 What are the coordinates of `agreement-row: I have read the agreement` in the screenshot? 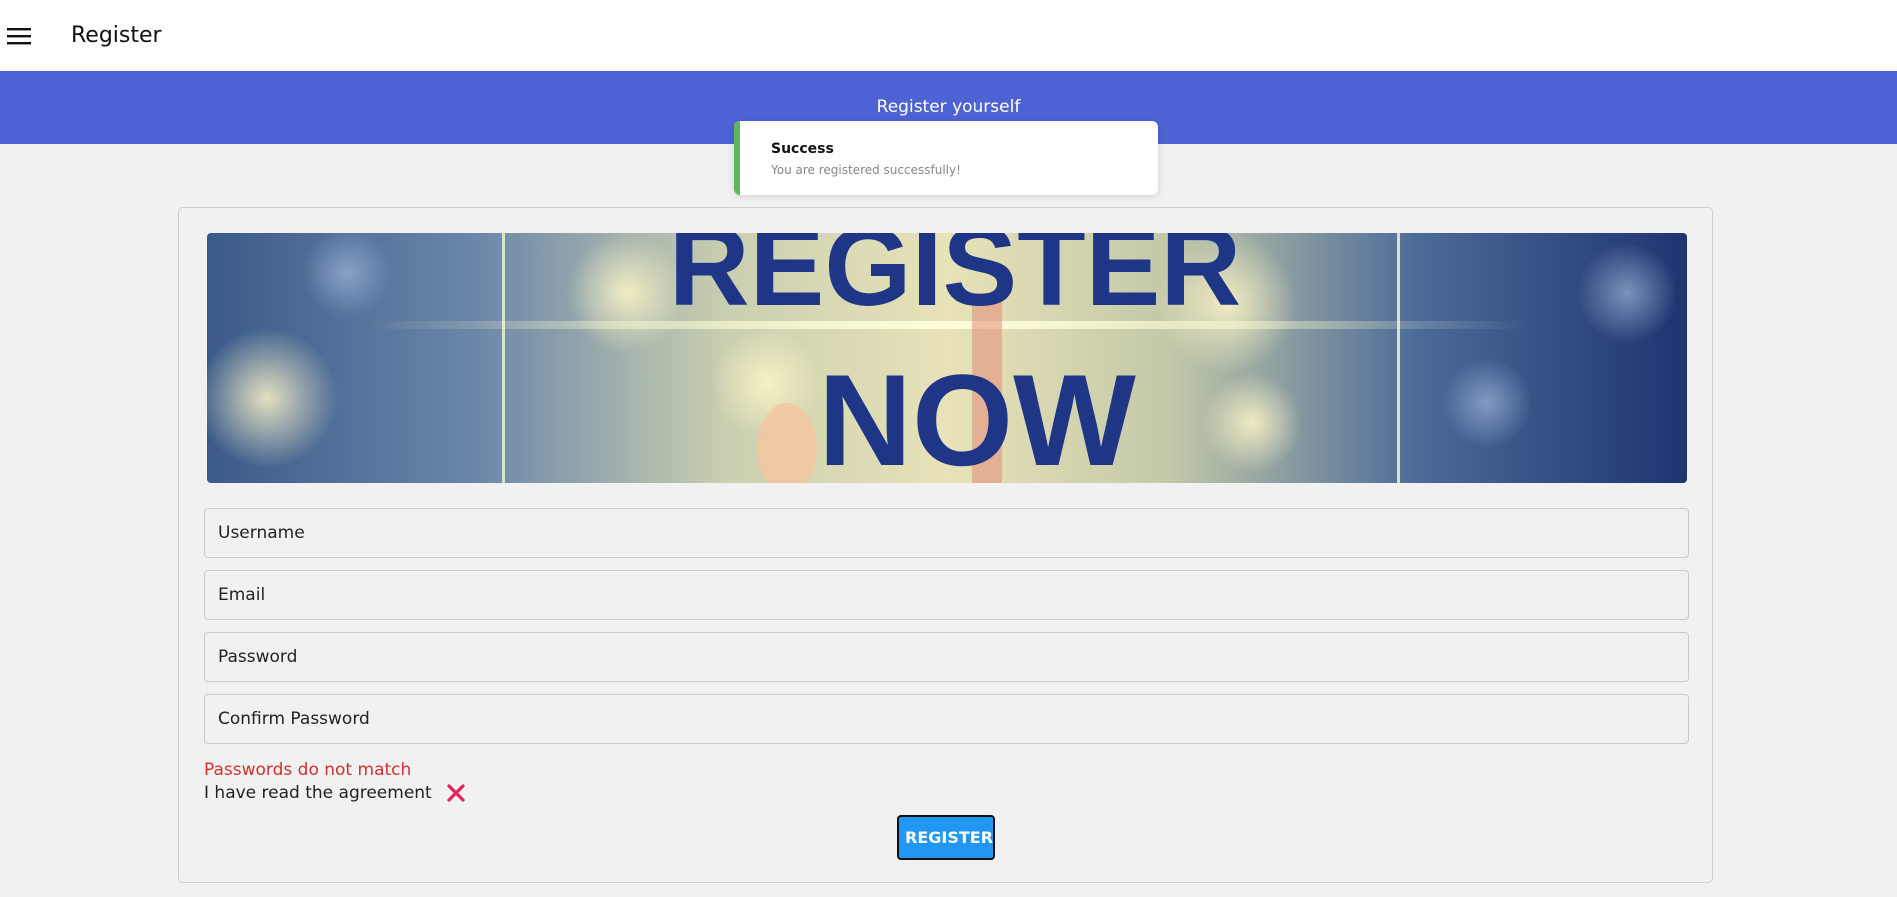 It's located at (335, 793).